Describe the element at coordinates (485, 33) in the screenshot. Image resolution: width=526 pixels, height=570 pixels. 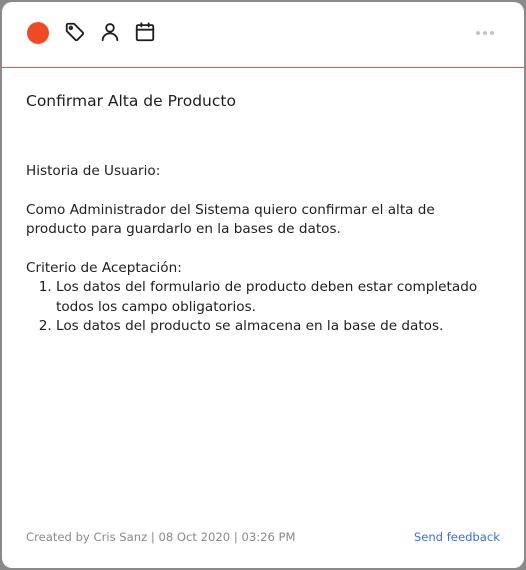
I see `more-options-icon` at that location.